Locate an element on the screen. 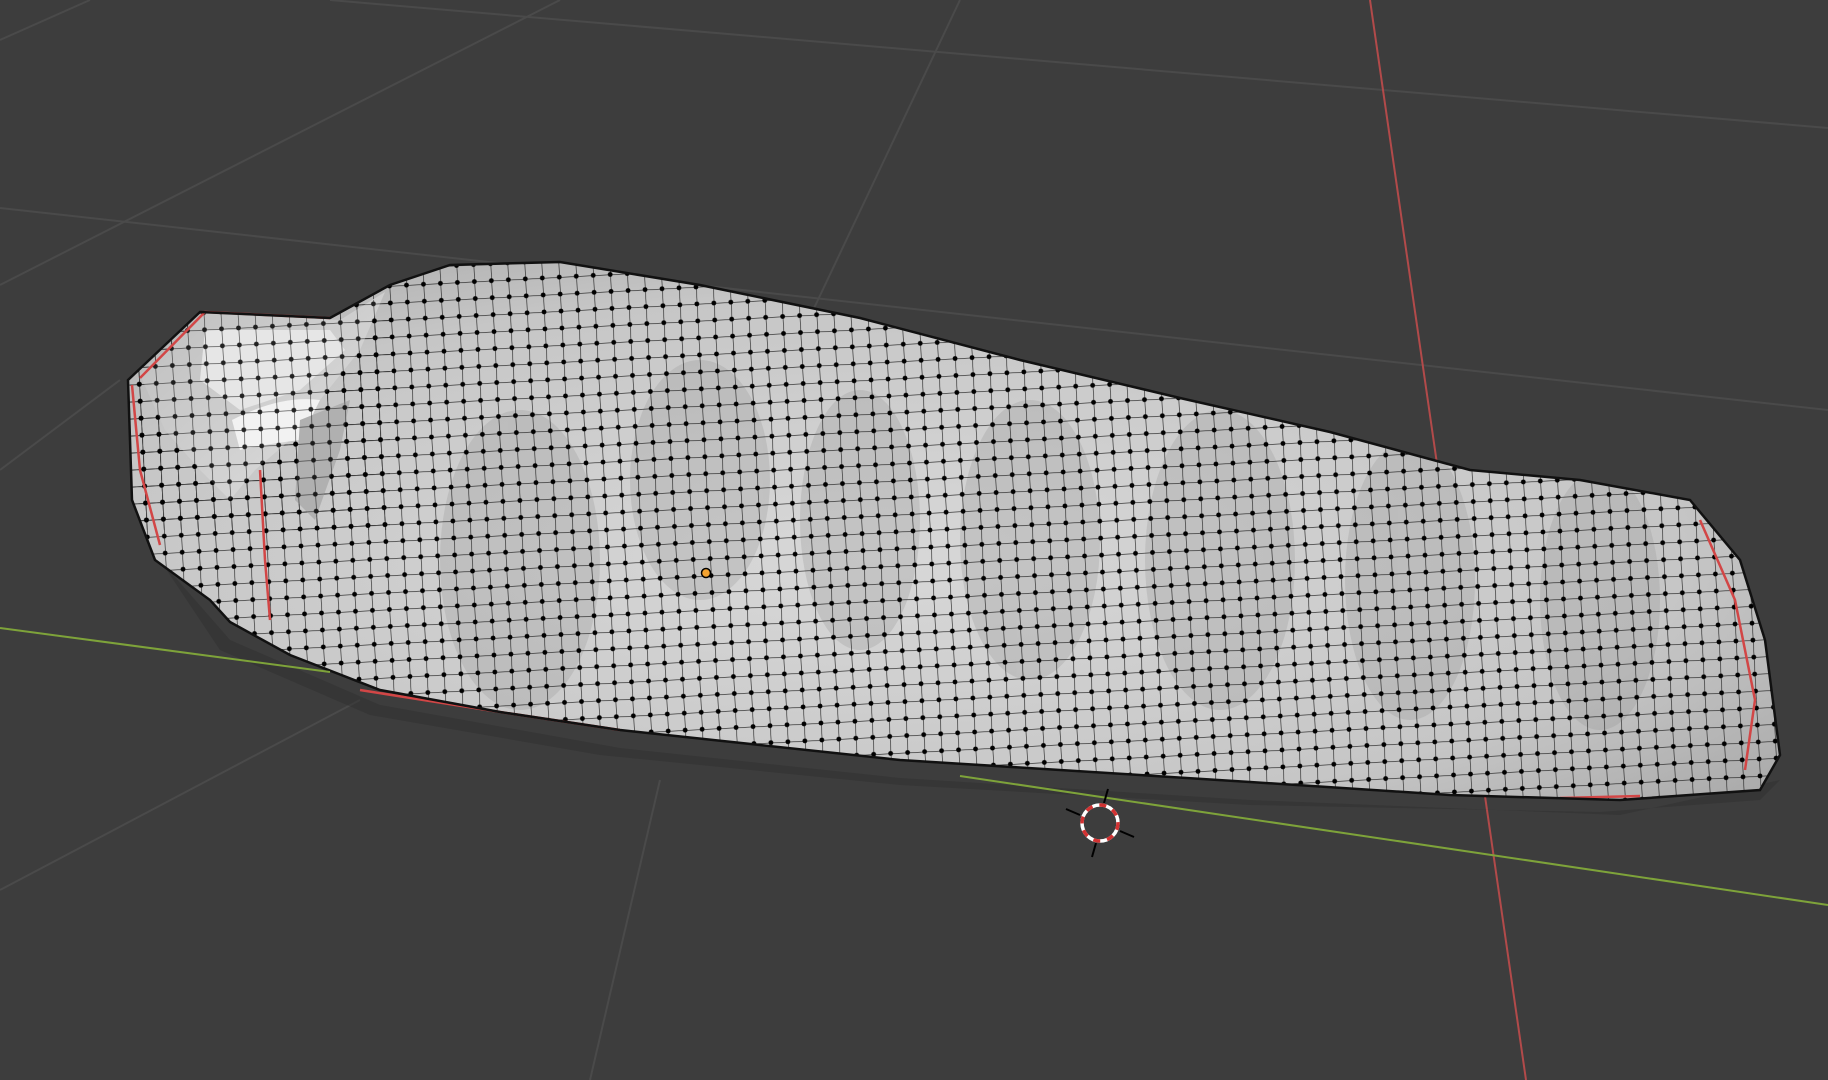 The image size is (1828, 1080). hood-opening is located at coordinates (260, 411).